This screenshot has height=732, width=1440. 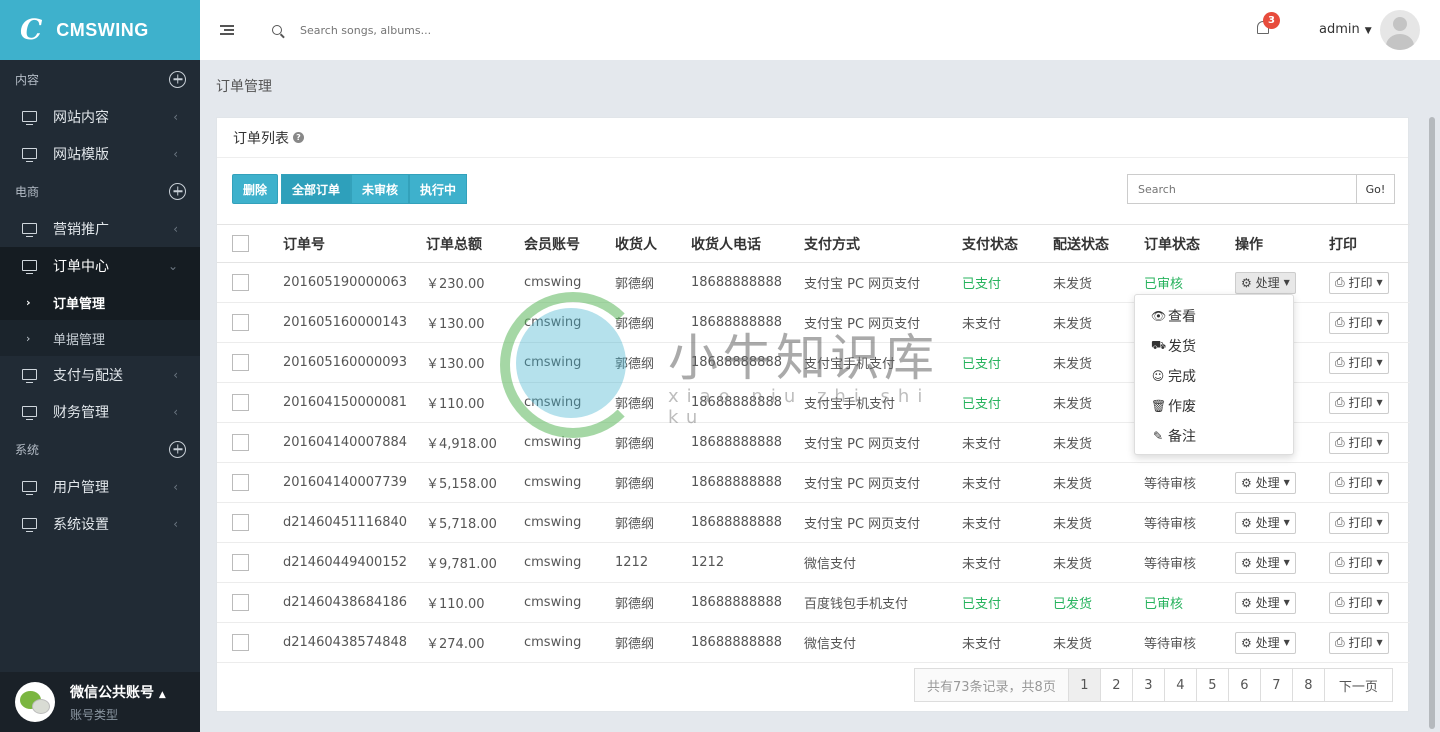 I want to click on dropdown-item: 🗑 作废, so click(x=1214, y=406).